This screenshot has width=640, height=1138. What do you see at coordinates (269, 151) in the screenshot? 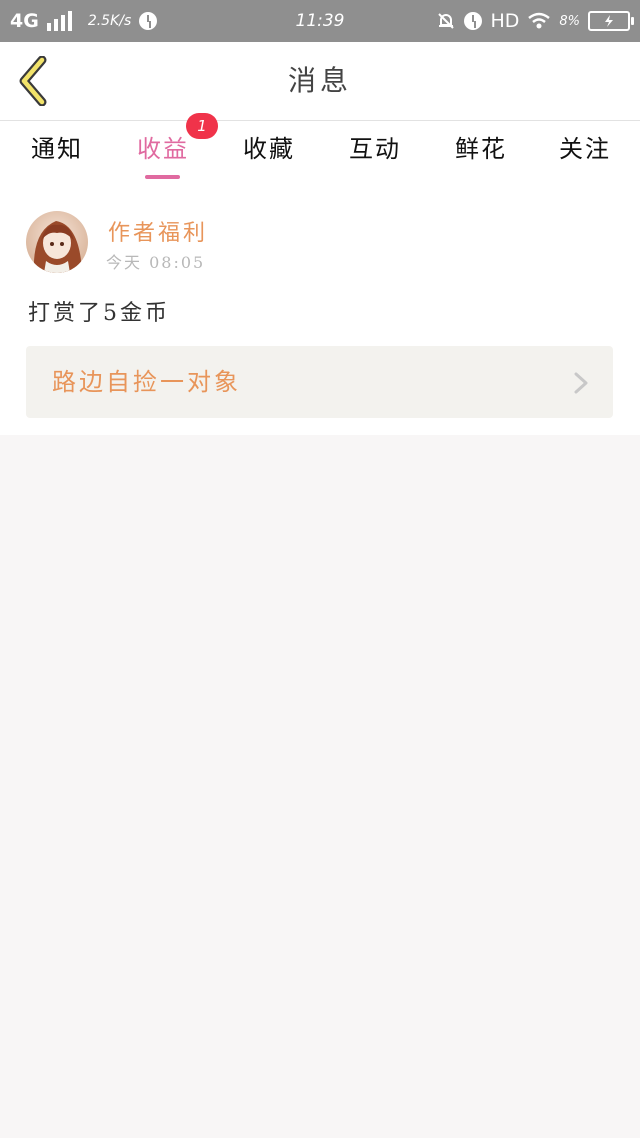
I see `tab-favorites: 收藏` at bounding box center [269, 151].